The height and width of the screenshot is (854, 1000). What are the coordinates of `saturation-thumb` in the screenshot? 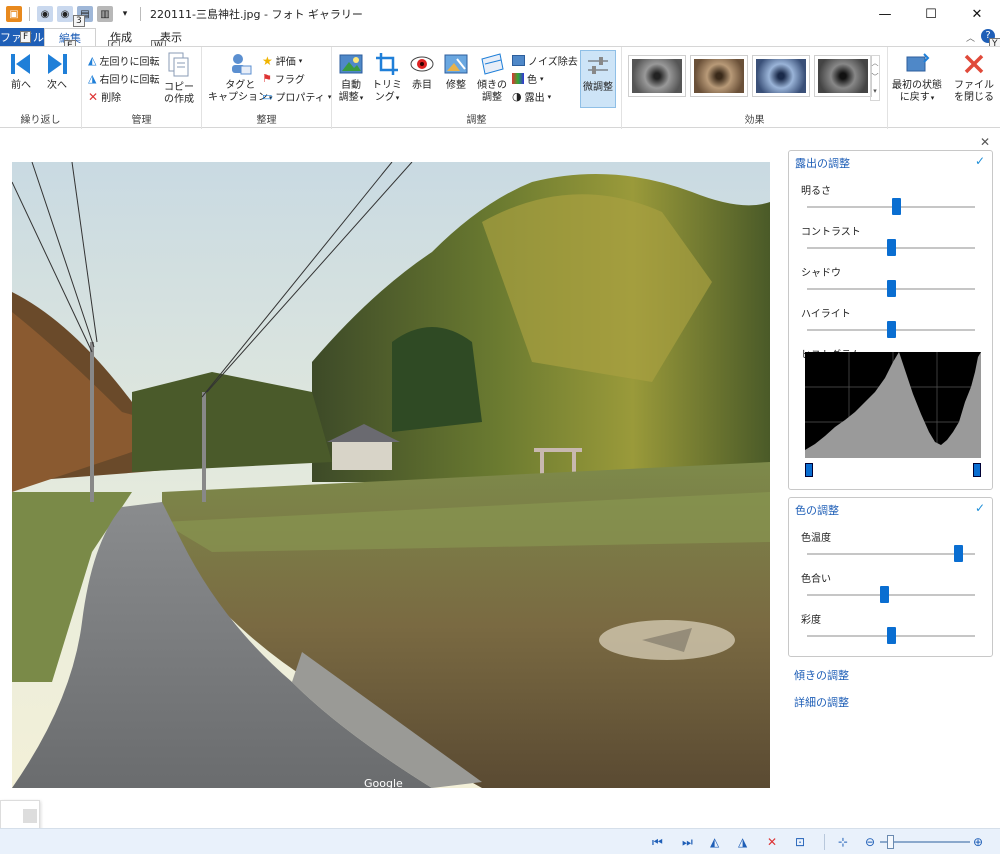 It's located at (891, 635).